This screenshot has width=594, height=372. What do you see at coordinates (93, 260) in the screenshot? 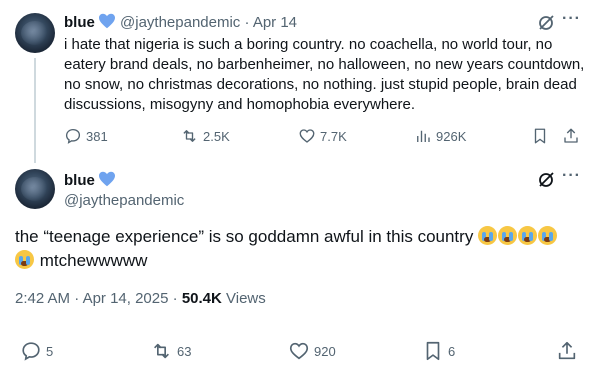
I see `tweet-text-line2: mtchewwwww` at bounding box center [93, 260].